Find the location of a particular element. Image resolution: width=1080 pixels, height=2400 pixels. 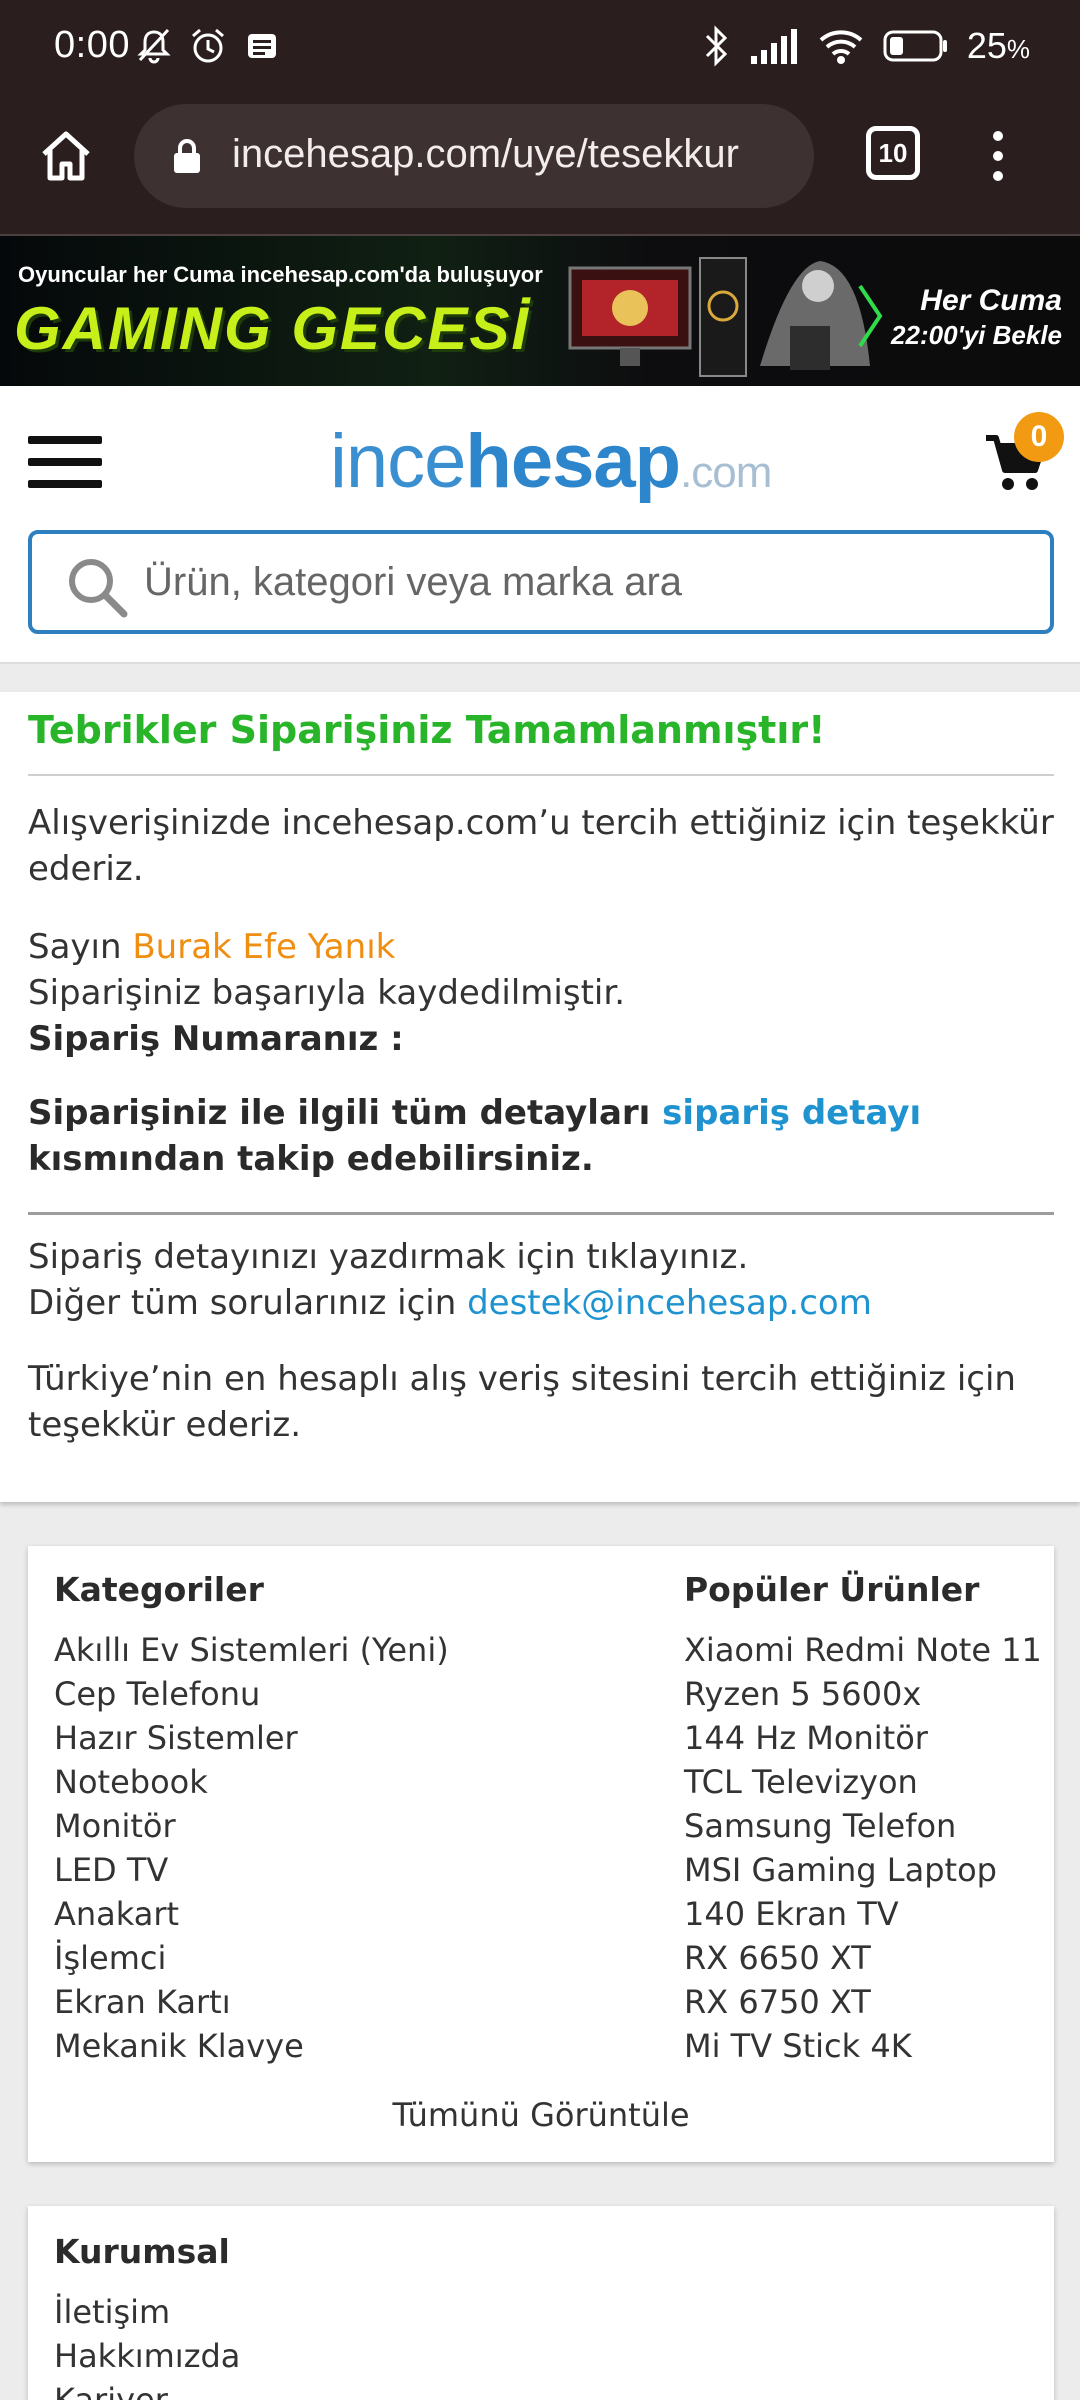

battery-icon is located at coordinates (915, 46).